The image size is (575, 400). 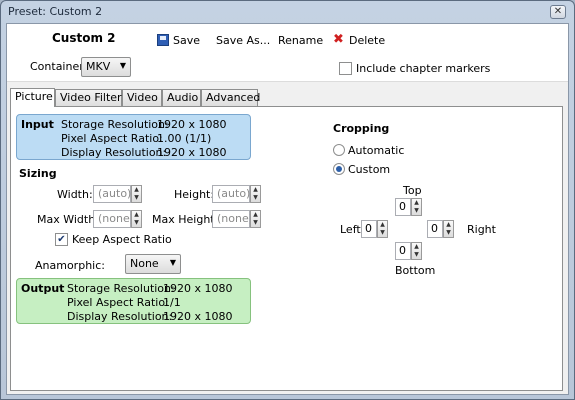 What do you see at coordinates (231, 194) in the screenshot?
I see `height-input: (auto)` at bounding box center [231, 194].